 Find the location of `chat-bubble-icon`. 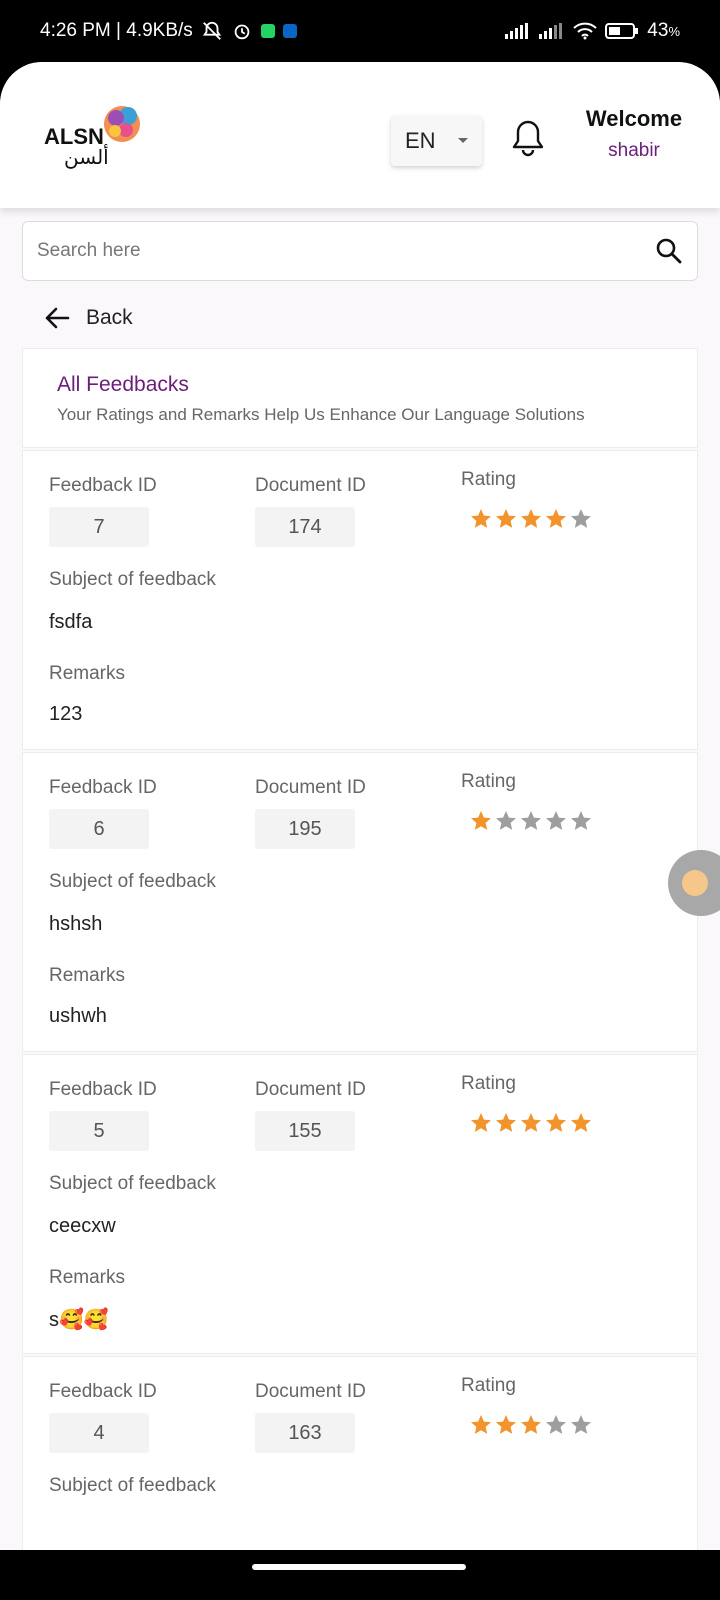

chat-bubble-icon is located at coordinates (695, 883).